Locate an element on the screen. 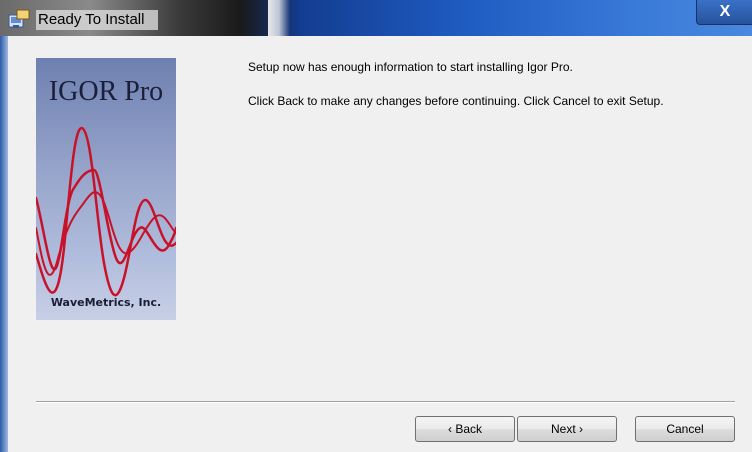 This screenshot has width=752, height=452. window-frame-left is located at coordinates (4, 244).